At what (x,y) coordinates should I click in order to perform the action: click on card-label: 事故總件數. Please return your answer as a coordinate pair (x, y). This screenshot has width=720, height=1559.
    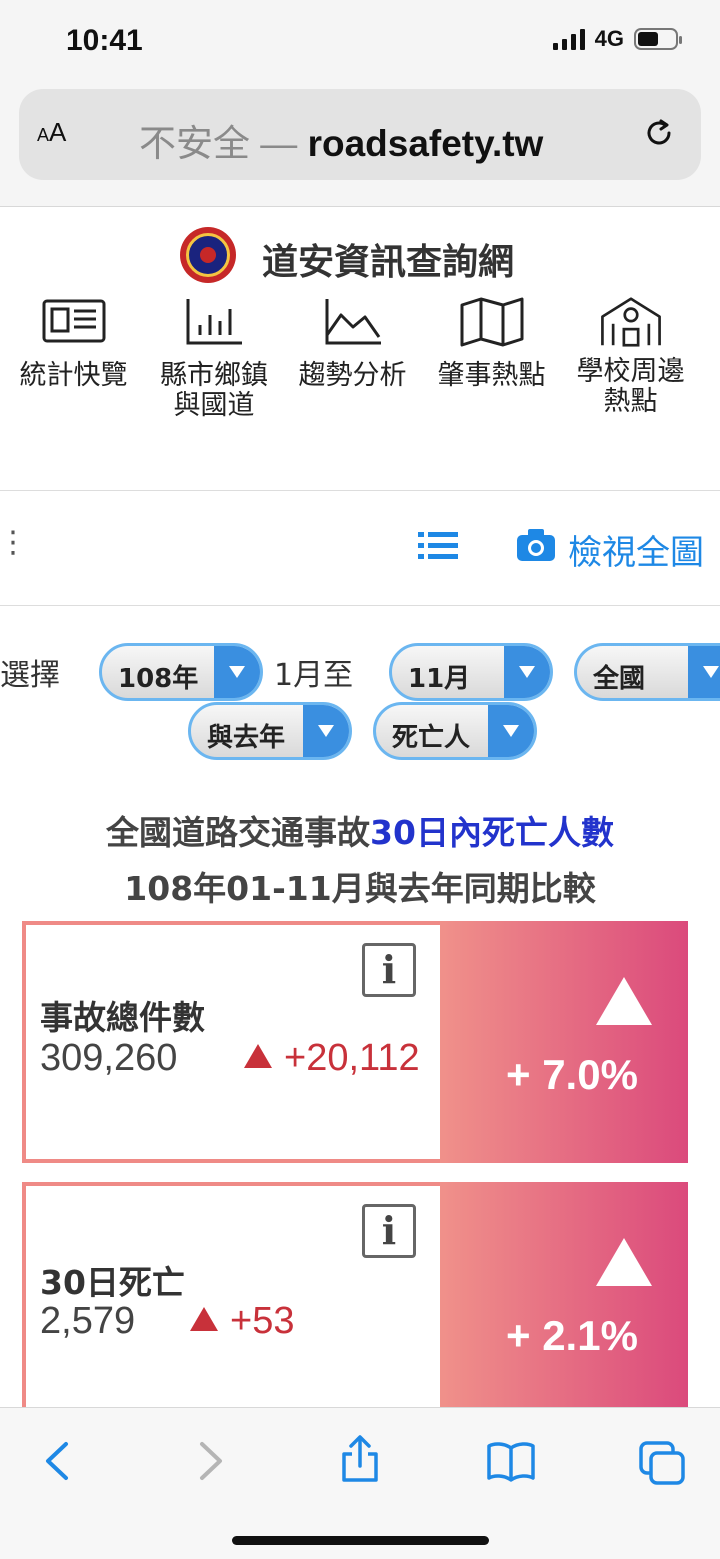
    Looking at the image, I should click on (122, 1017).